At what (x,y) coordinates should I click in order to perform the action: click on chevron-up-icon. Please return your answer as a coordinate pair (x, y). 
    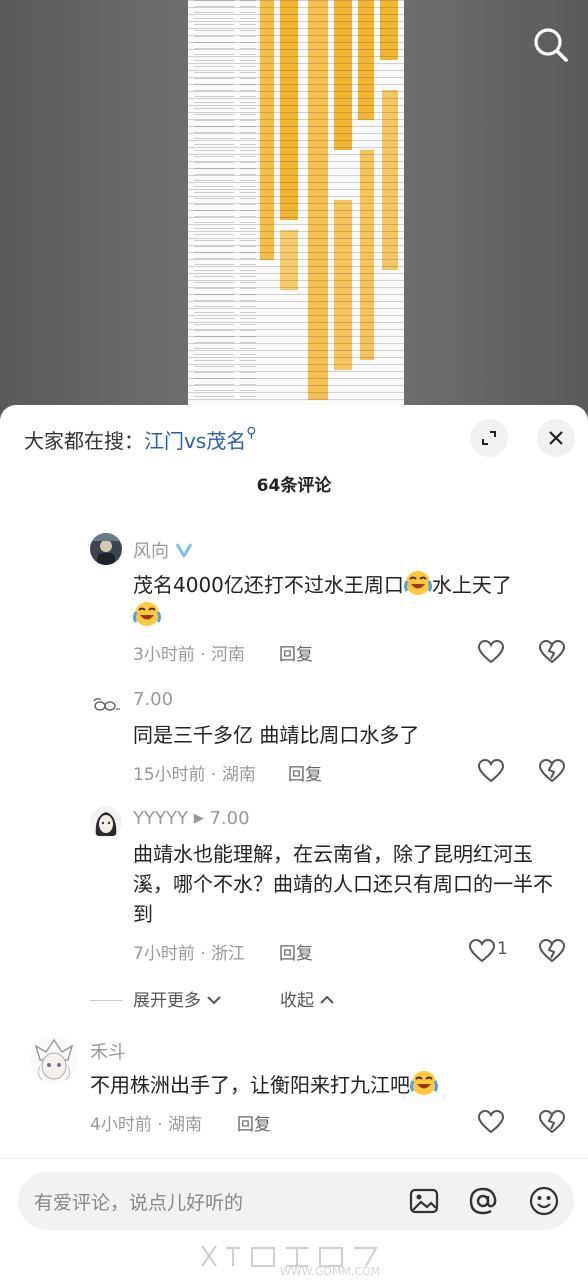
    Looking at the image, I should click on (327, 1000).